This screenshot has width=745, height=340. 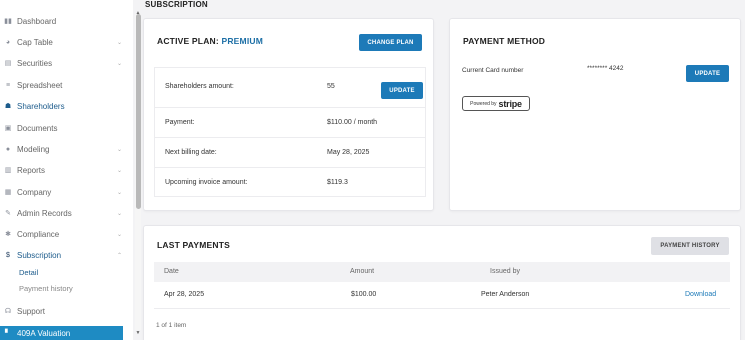 I want to click on pagination-count: 1 of 1 item, so click(x=171, y=325).